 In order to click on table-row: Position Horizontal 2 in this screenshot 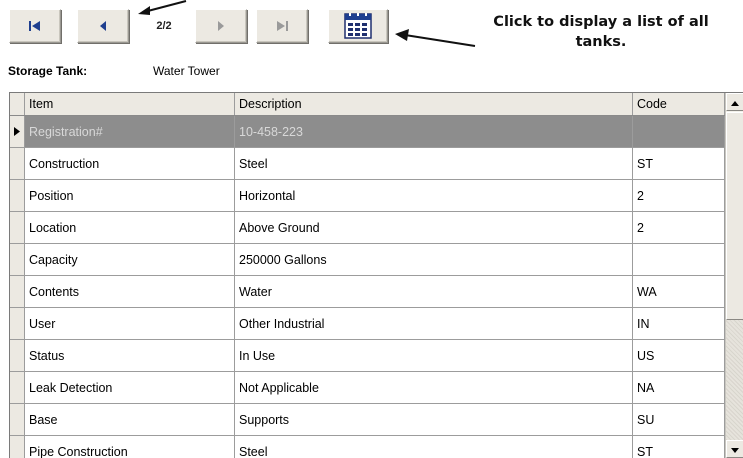, I will do `click(367, 196)`.